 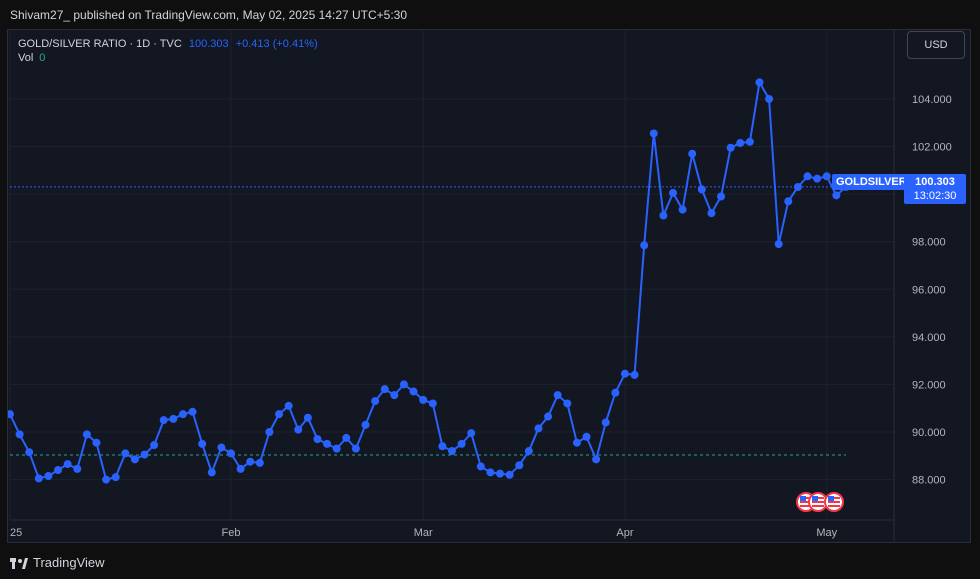 What do you see at coordinates (932, 148) in the screenshot?
I see `y-tick-label: 102.000` at bounding box center [932, 148].